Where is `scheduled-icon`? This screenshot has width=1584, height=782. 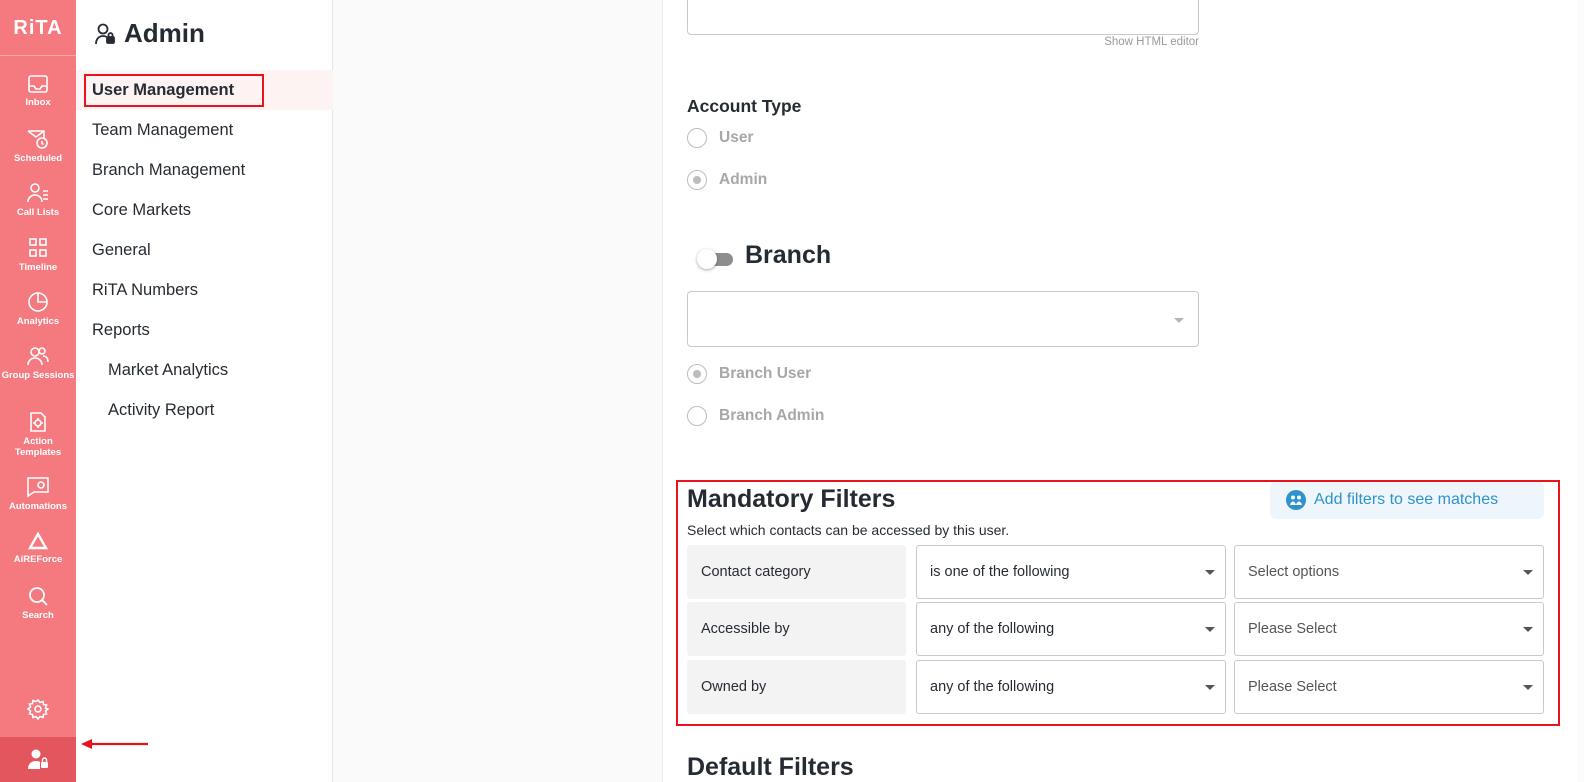
scheduled-icon is located at coordinates (37, 139).